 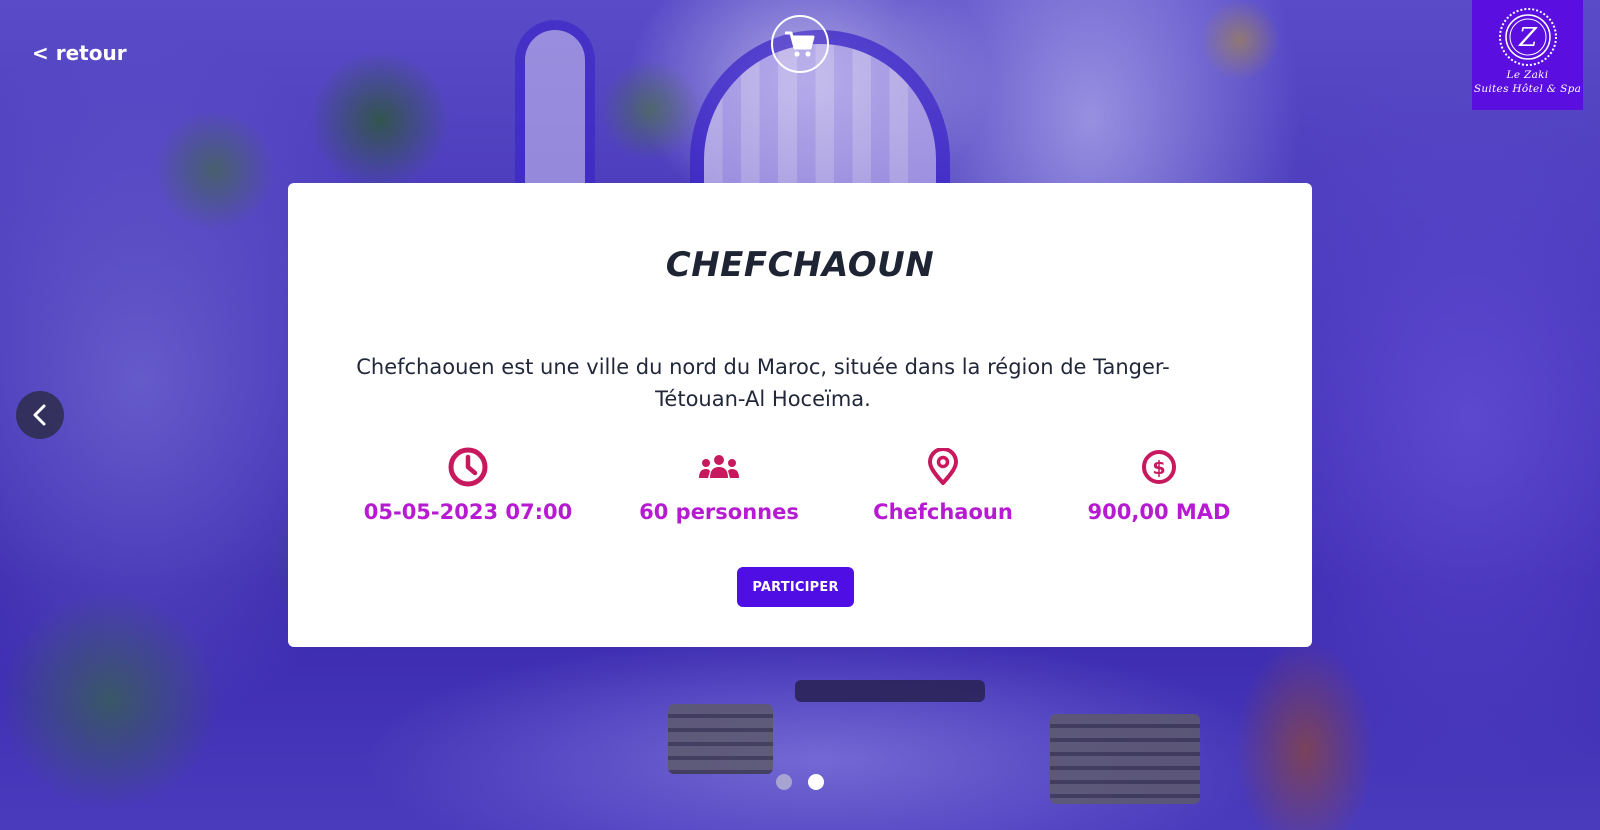 What do you see at coordinates (763, 399) in the screenshot?
I see `description-line-2: Tétouan-Al Hoceïma.` at bounding box center [763, 399].